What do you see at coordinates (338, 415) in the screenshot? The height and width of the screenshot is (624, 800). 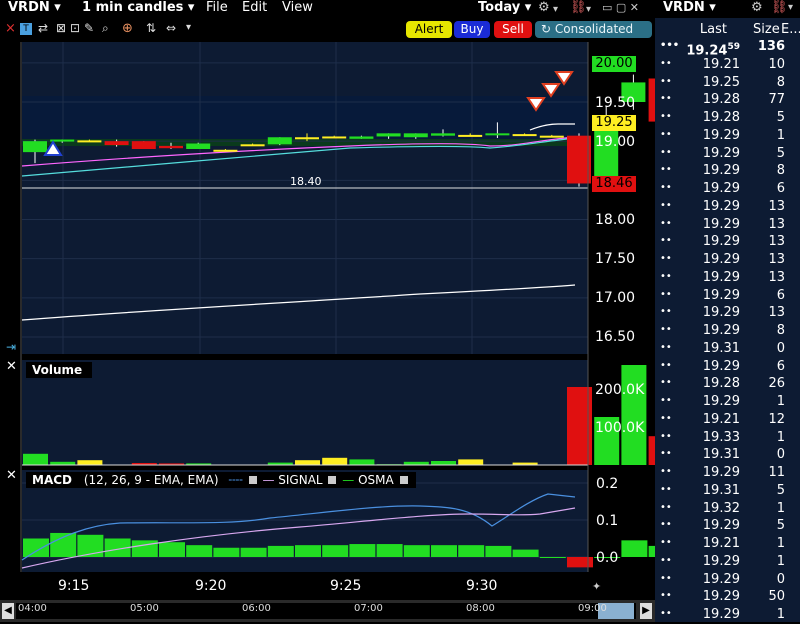 I see `volume-bars` at bounding box center [338, 415].